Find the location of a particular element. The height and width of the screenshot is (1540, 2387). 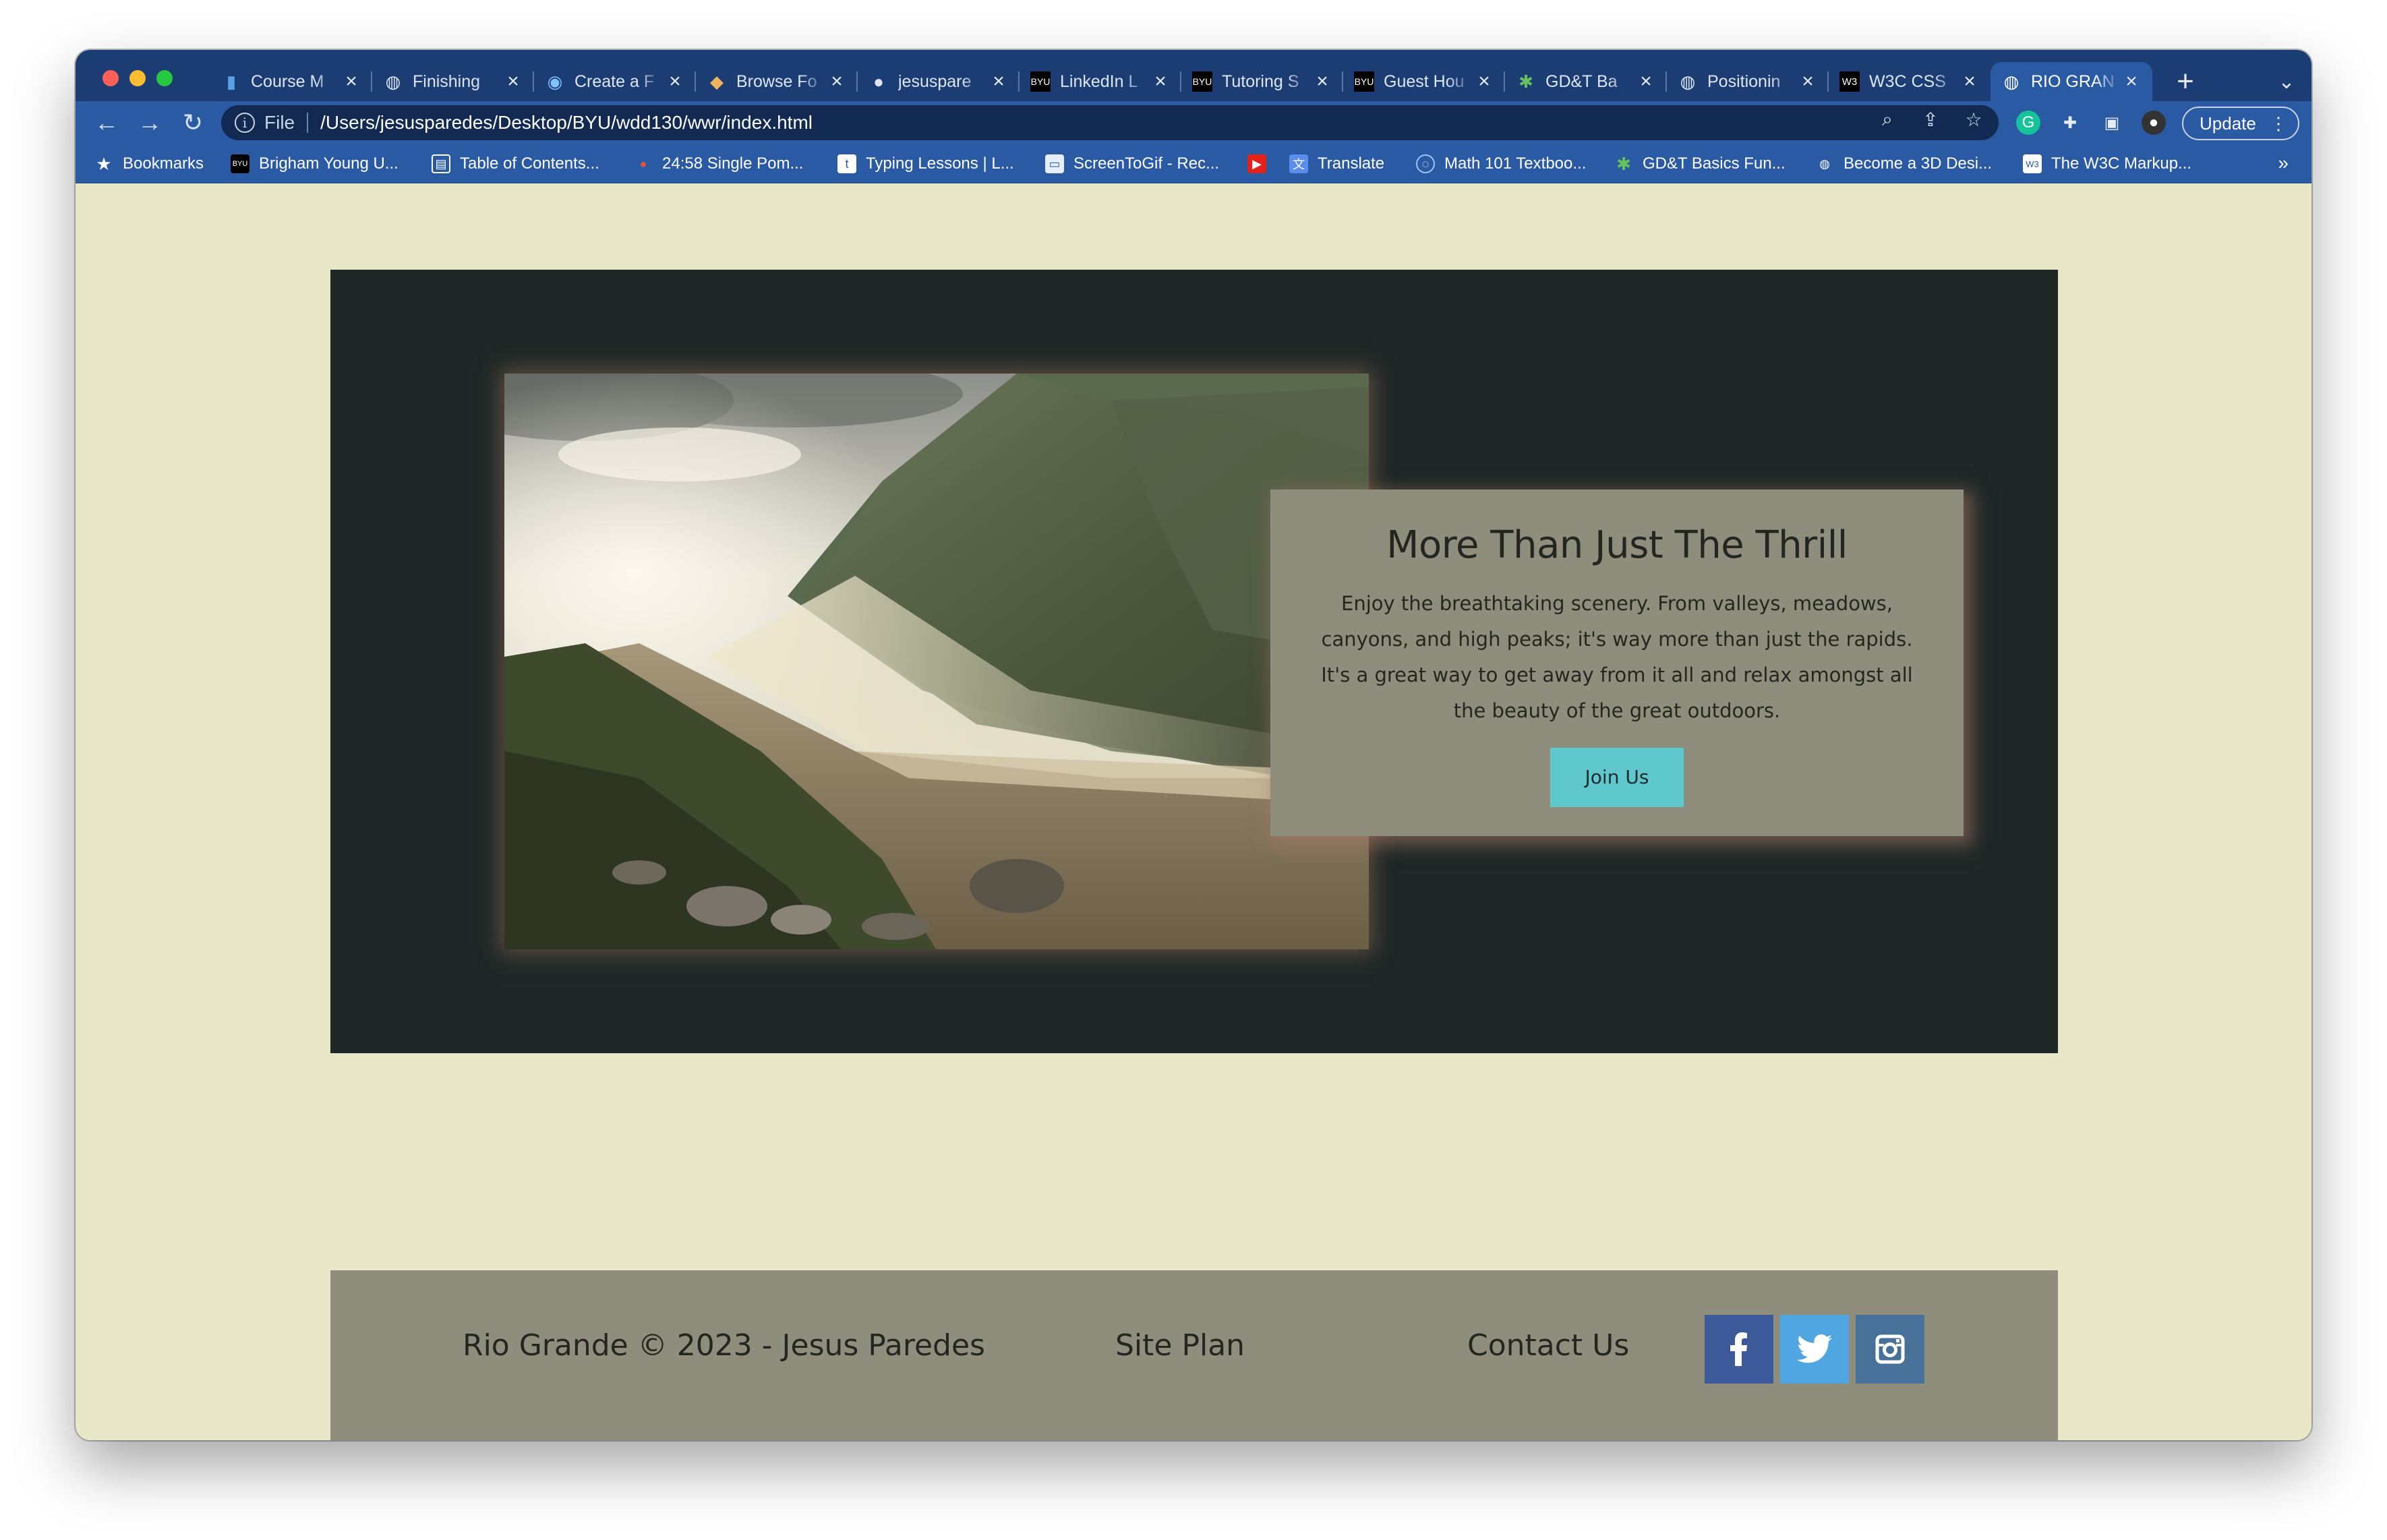

tab-rio-grande: ◍ RIO GRAN × is located at coordinates (2071, 81).